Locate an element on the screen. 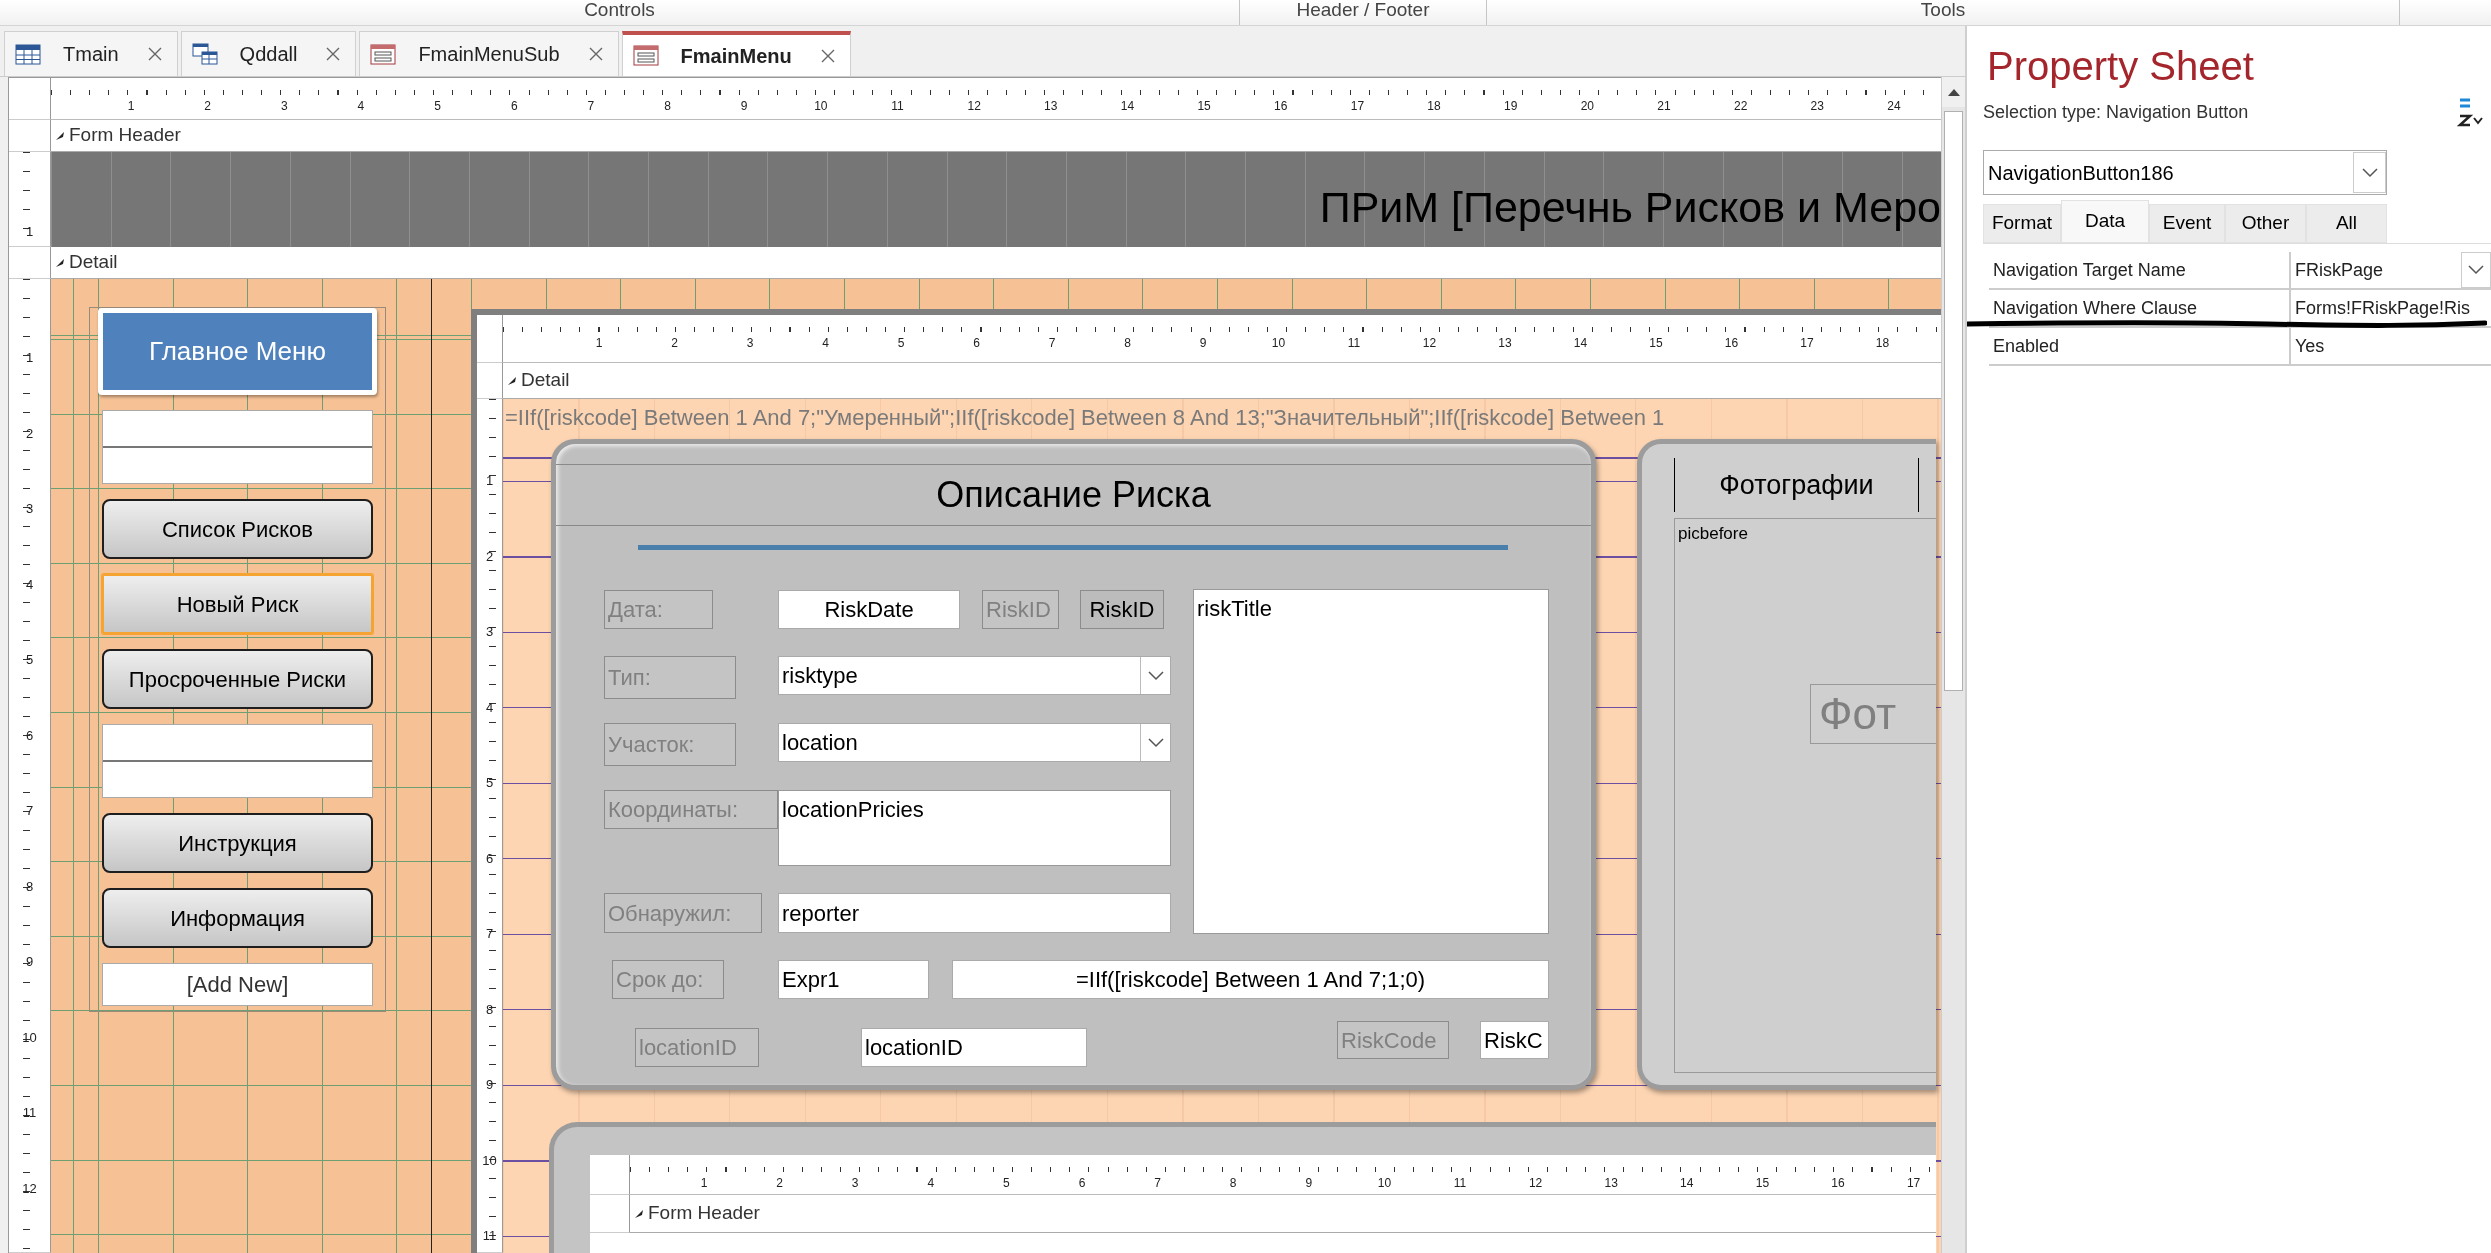  ruler-number: 21 is located at coordinates (1664, 106).